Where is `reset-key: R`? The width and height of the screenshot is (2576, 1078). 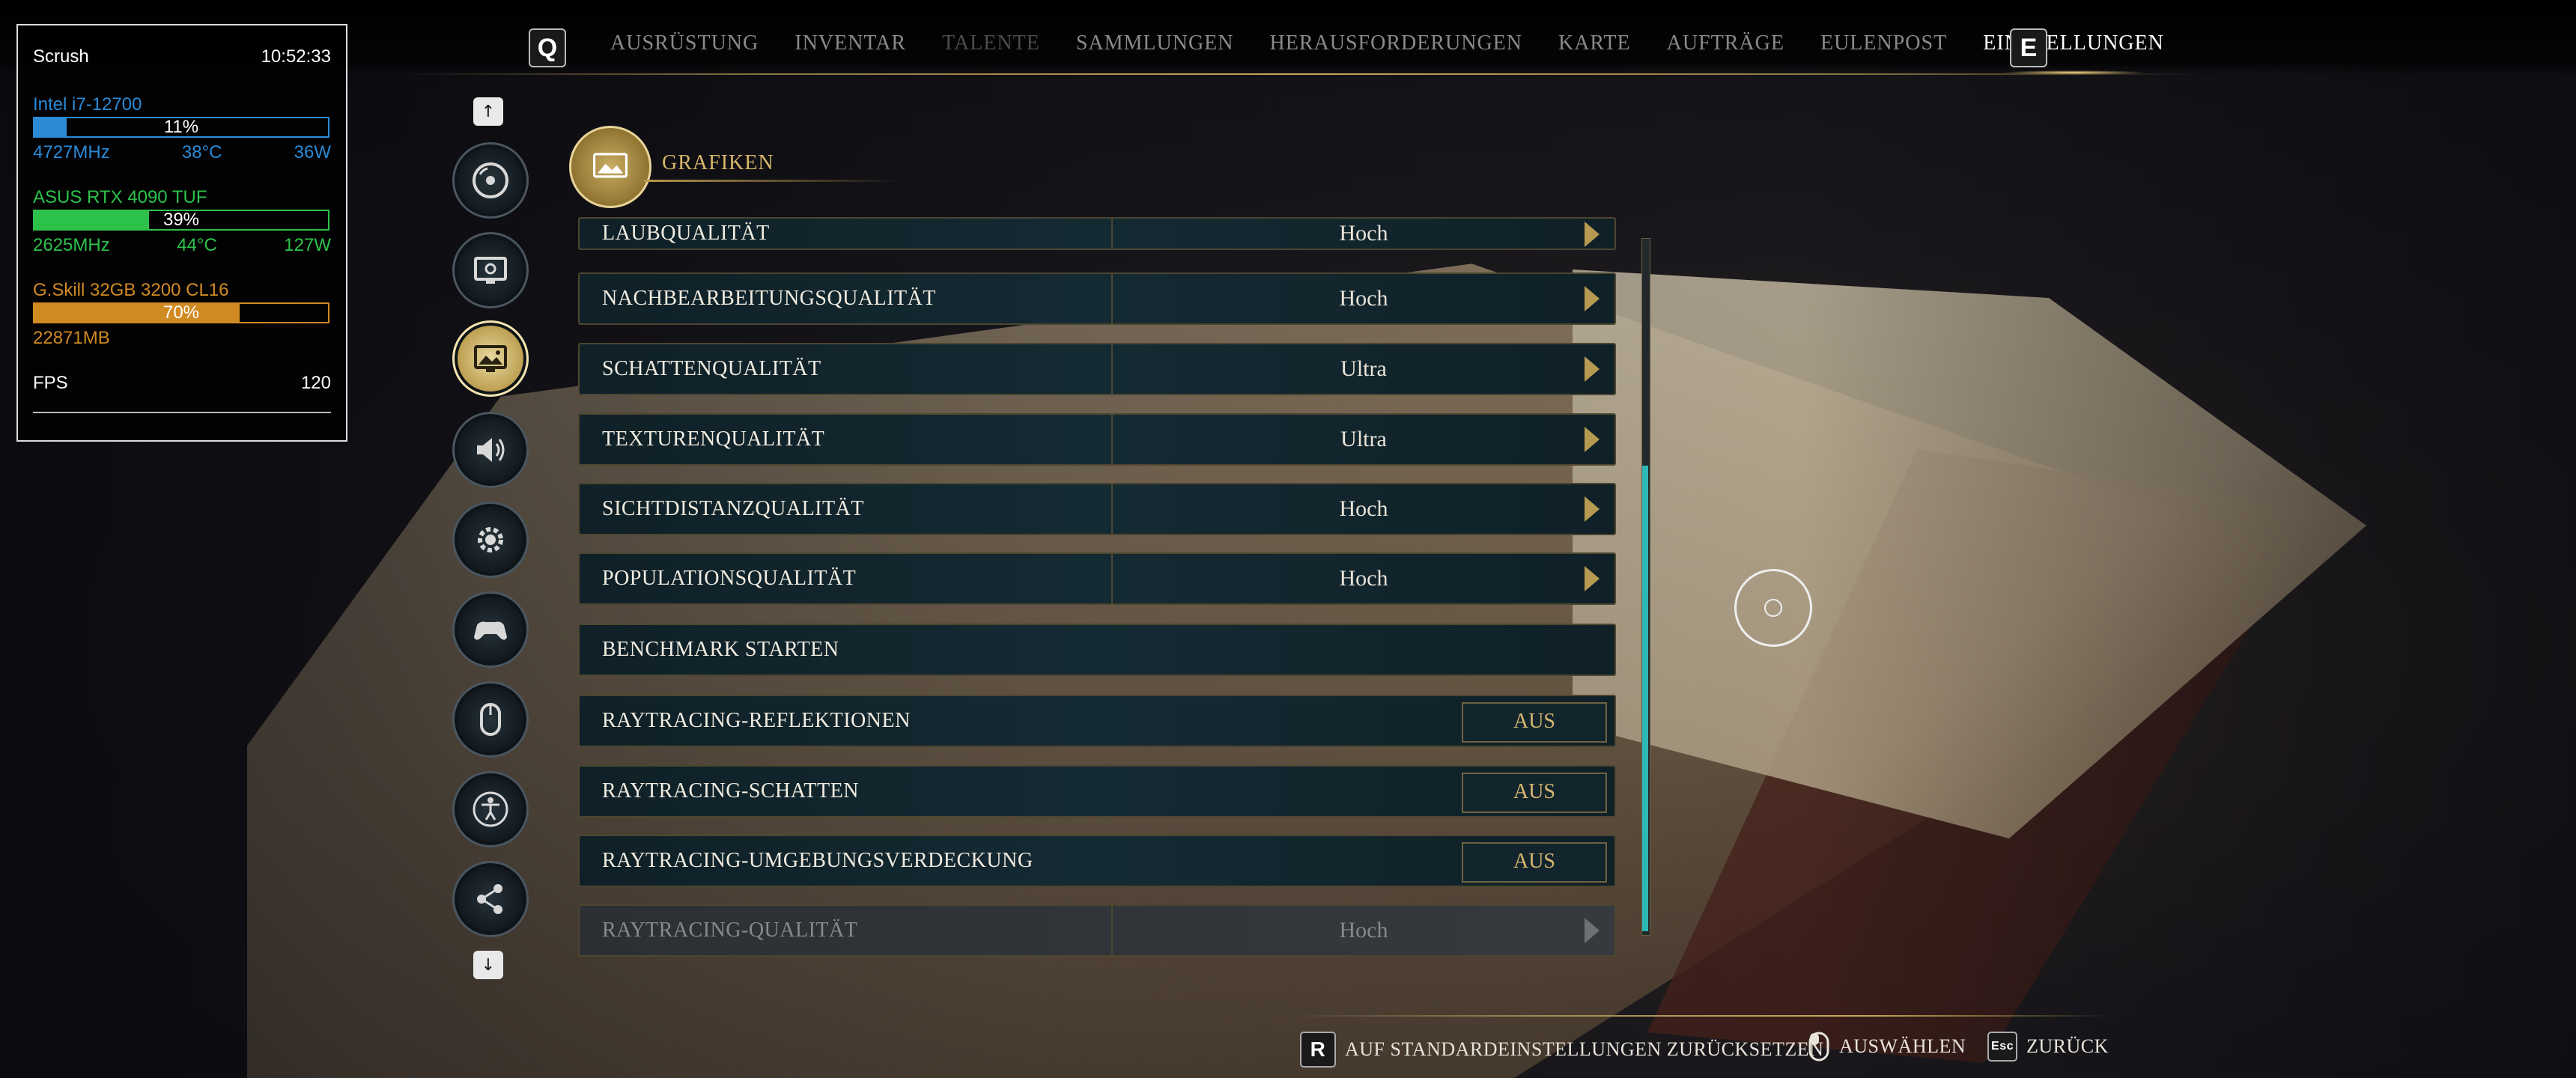 reset-key: R is located at coordinates (1318, 1050).